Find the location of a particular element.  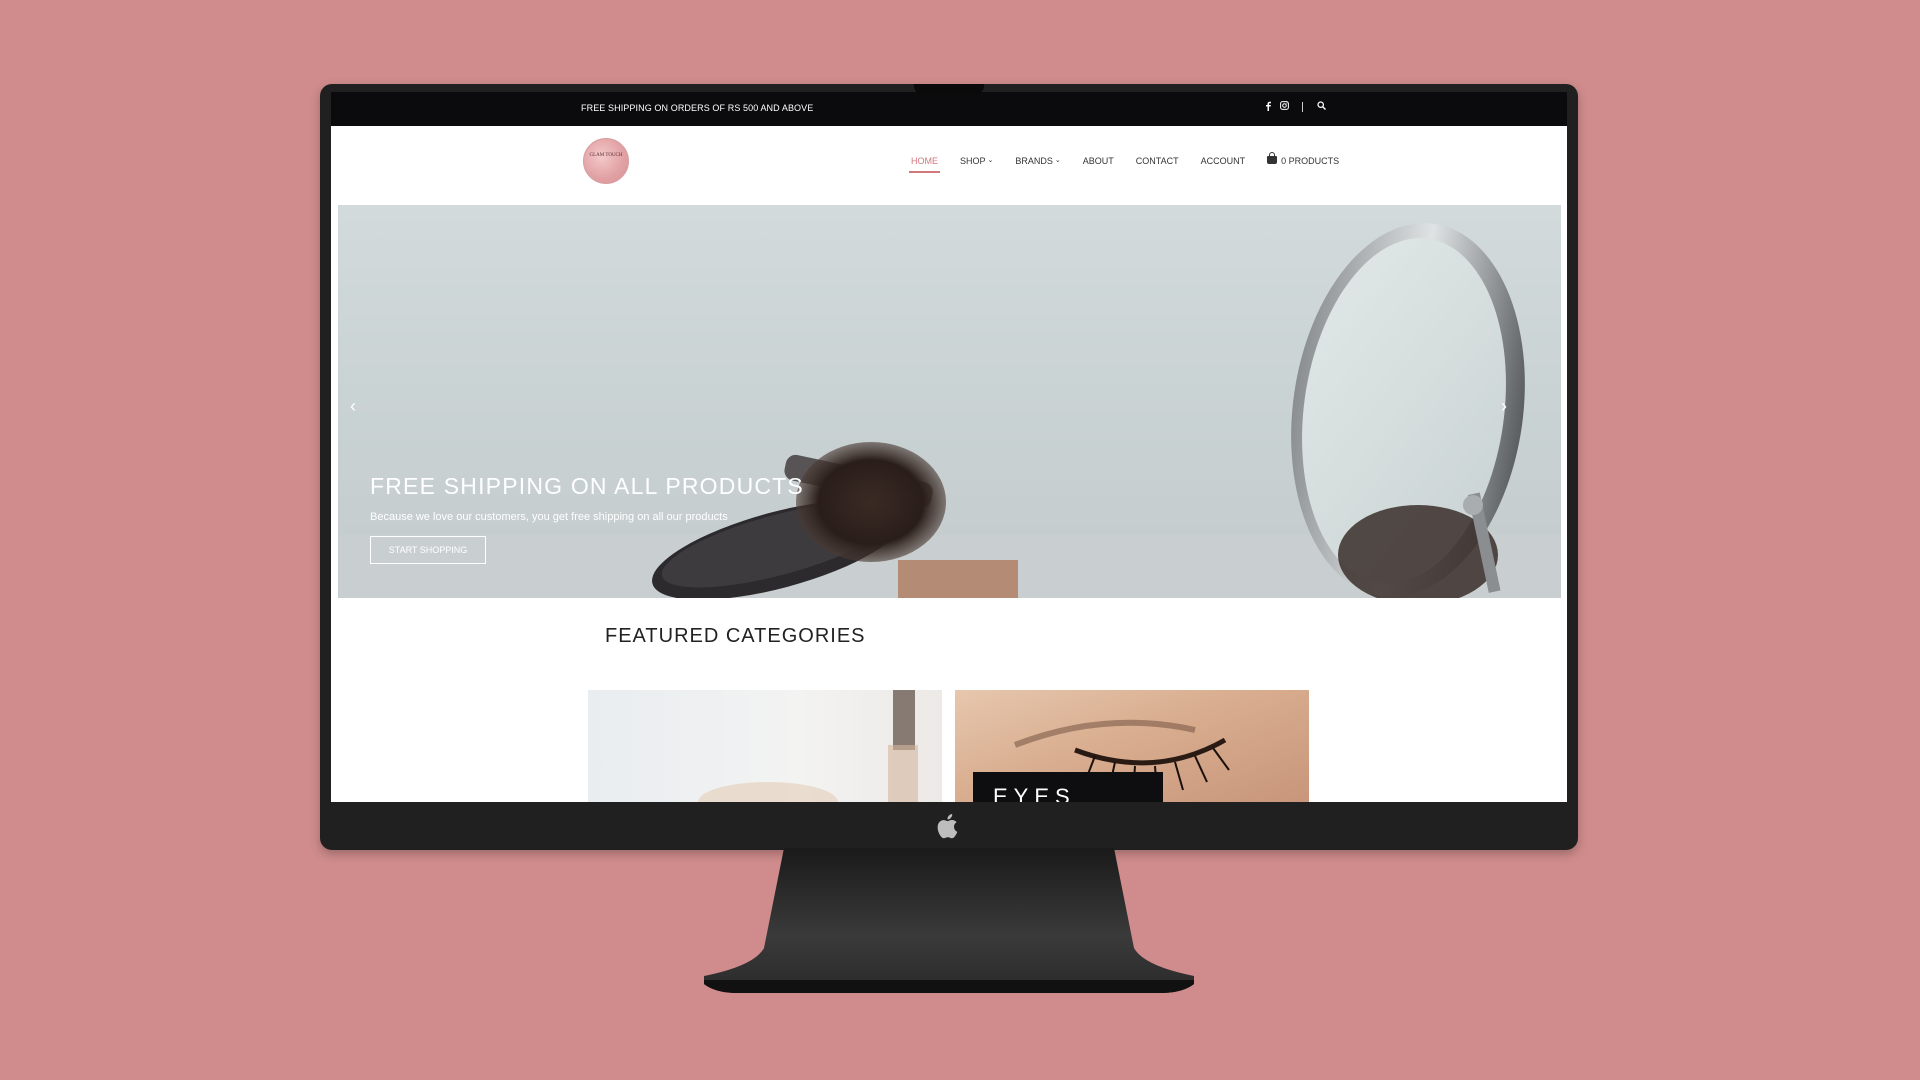

start-shopping-button: START SHOPPING is located at coordinates (428, 550).